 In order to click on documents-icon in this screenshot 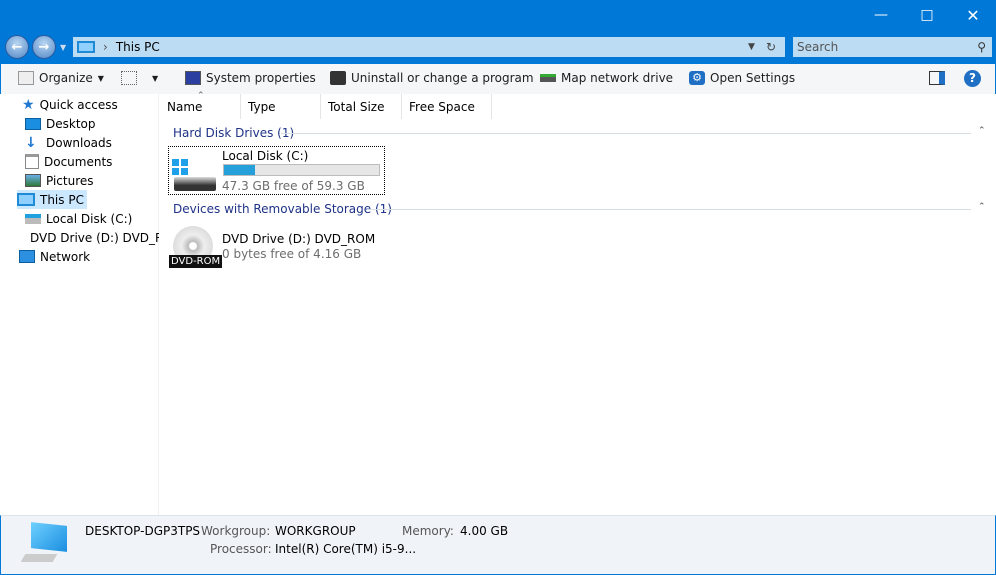, I will do `click(32, 161)`.